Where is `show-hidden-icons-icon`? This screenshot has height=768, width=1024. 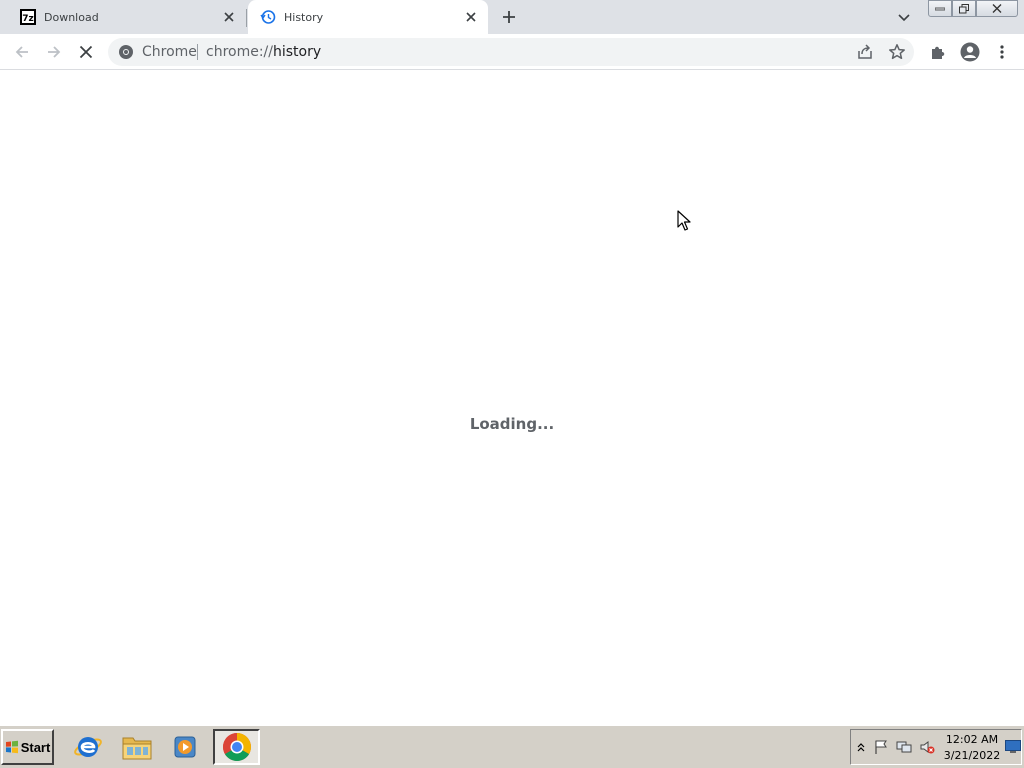 show-hidden-icons-icon is located at coordinates (861, 747).